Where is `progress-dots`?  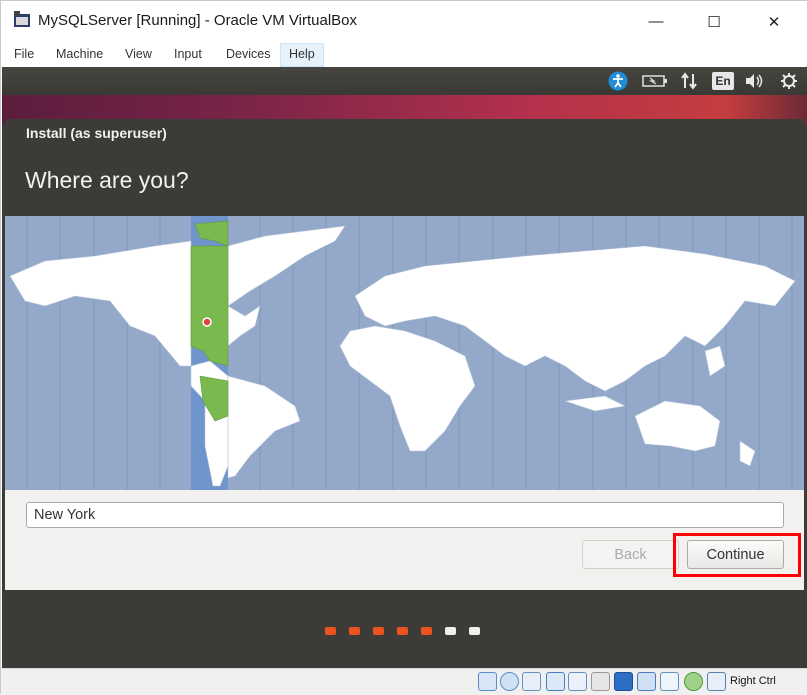 progress-dots is located at coordinates (402, 631).